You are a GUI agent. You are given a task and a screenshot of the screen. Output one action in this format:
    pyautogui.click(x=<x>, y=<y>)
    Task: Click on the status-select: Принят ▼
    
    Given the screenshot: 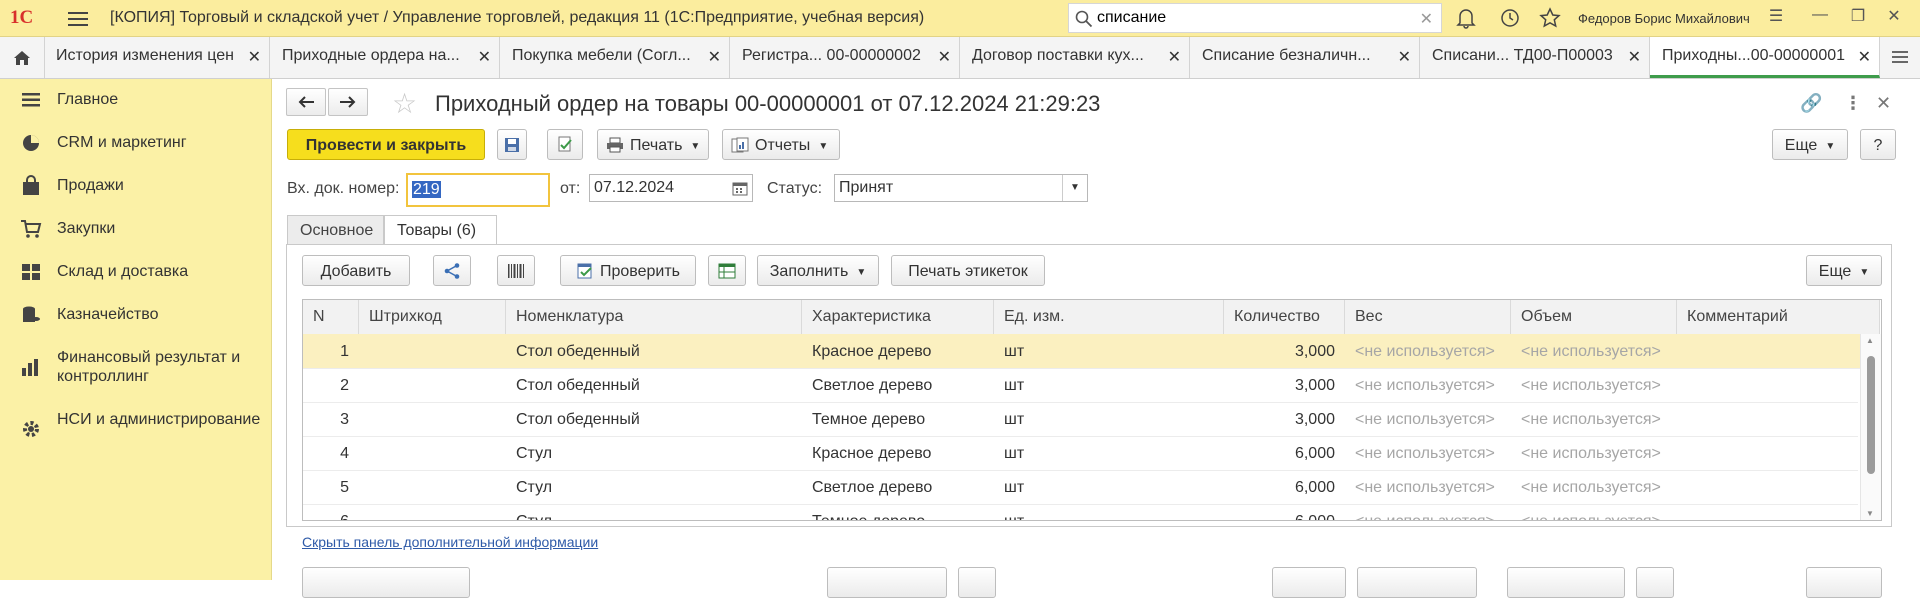 What is the action you would take?
    pyautogui.click(x=961, y=188)
    